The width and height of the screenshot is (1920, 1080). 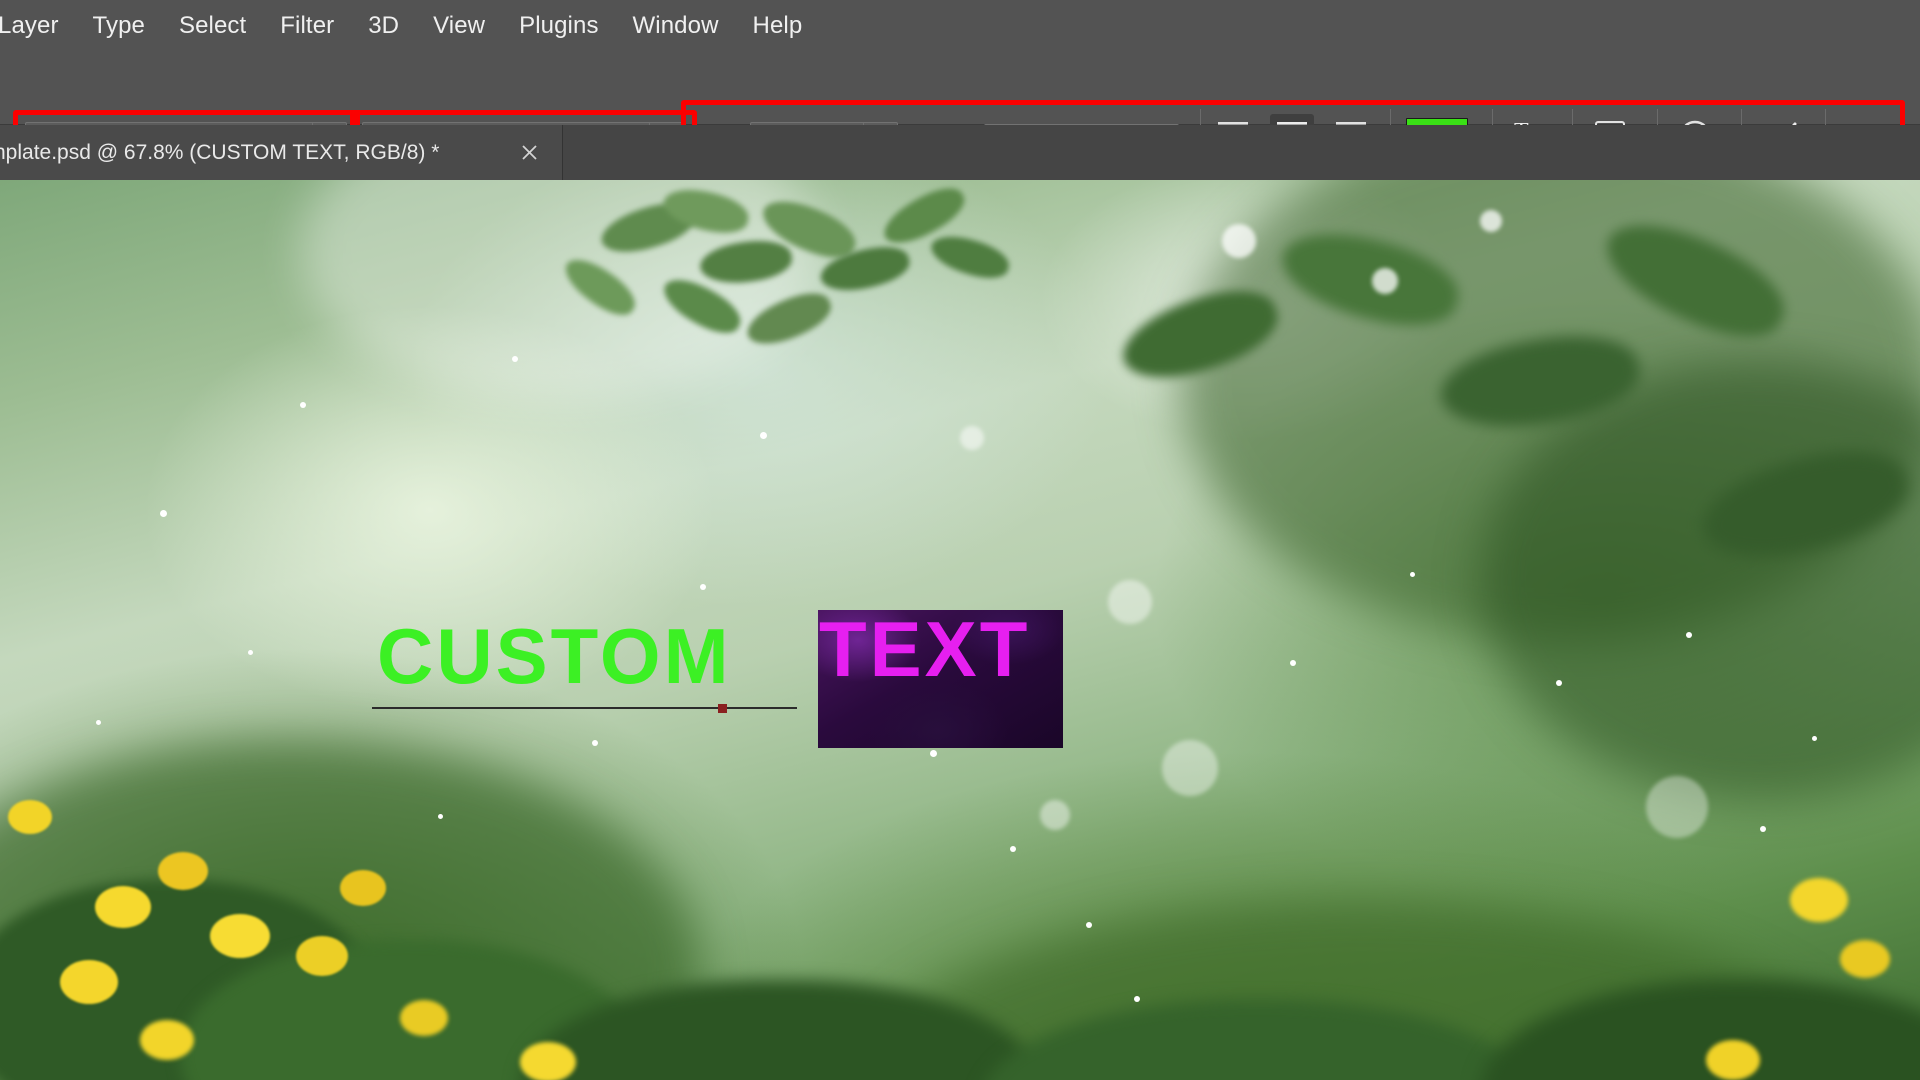 I want to click on options-bar: Bahnschrift Bold T T 75 pt a a Sharp, so click(x=960, y=112).